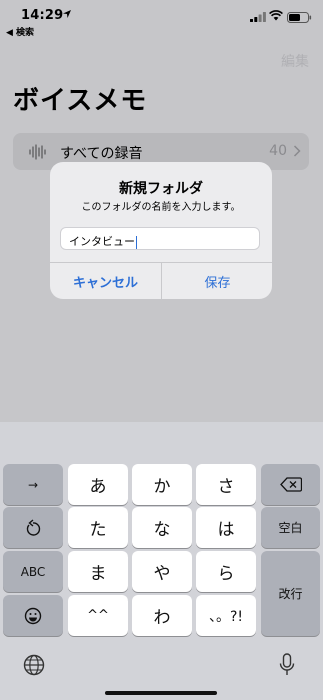 The height and width of the screenshot is (700, 323). Describe the element at coordinates (101, 154) in the screenshot. I see `all-recordings-label: すべての録音` at that location.